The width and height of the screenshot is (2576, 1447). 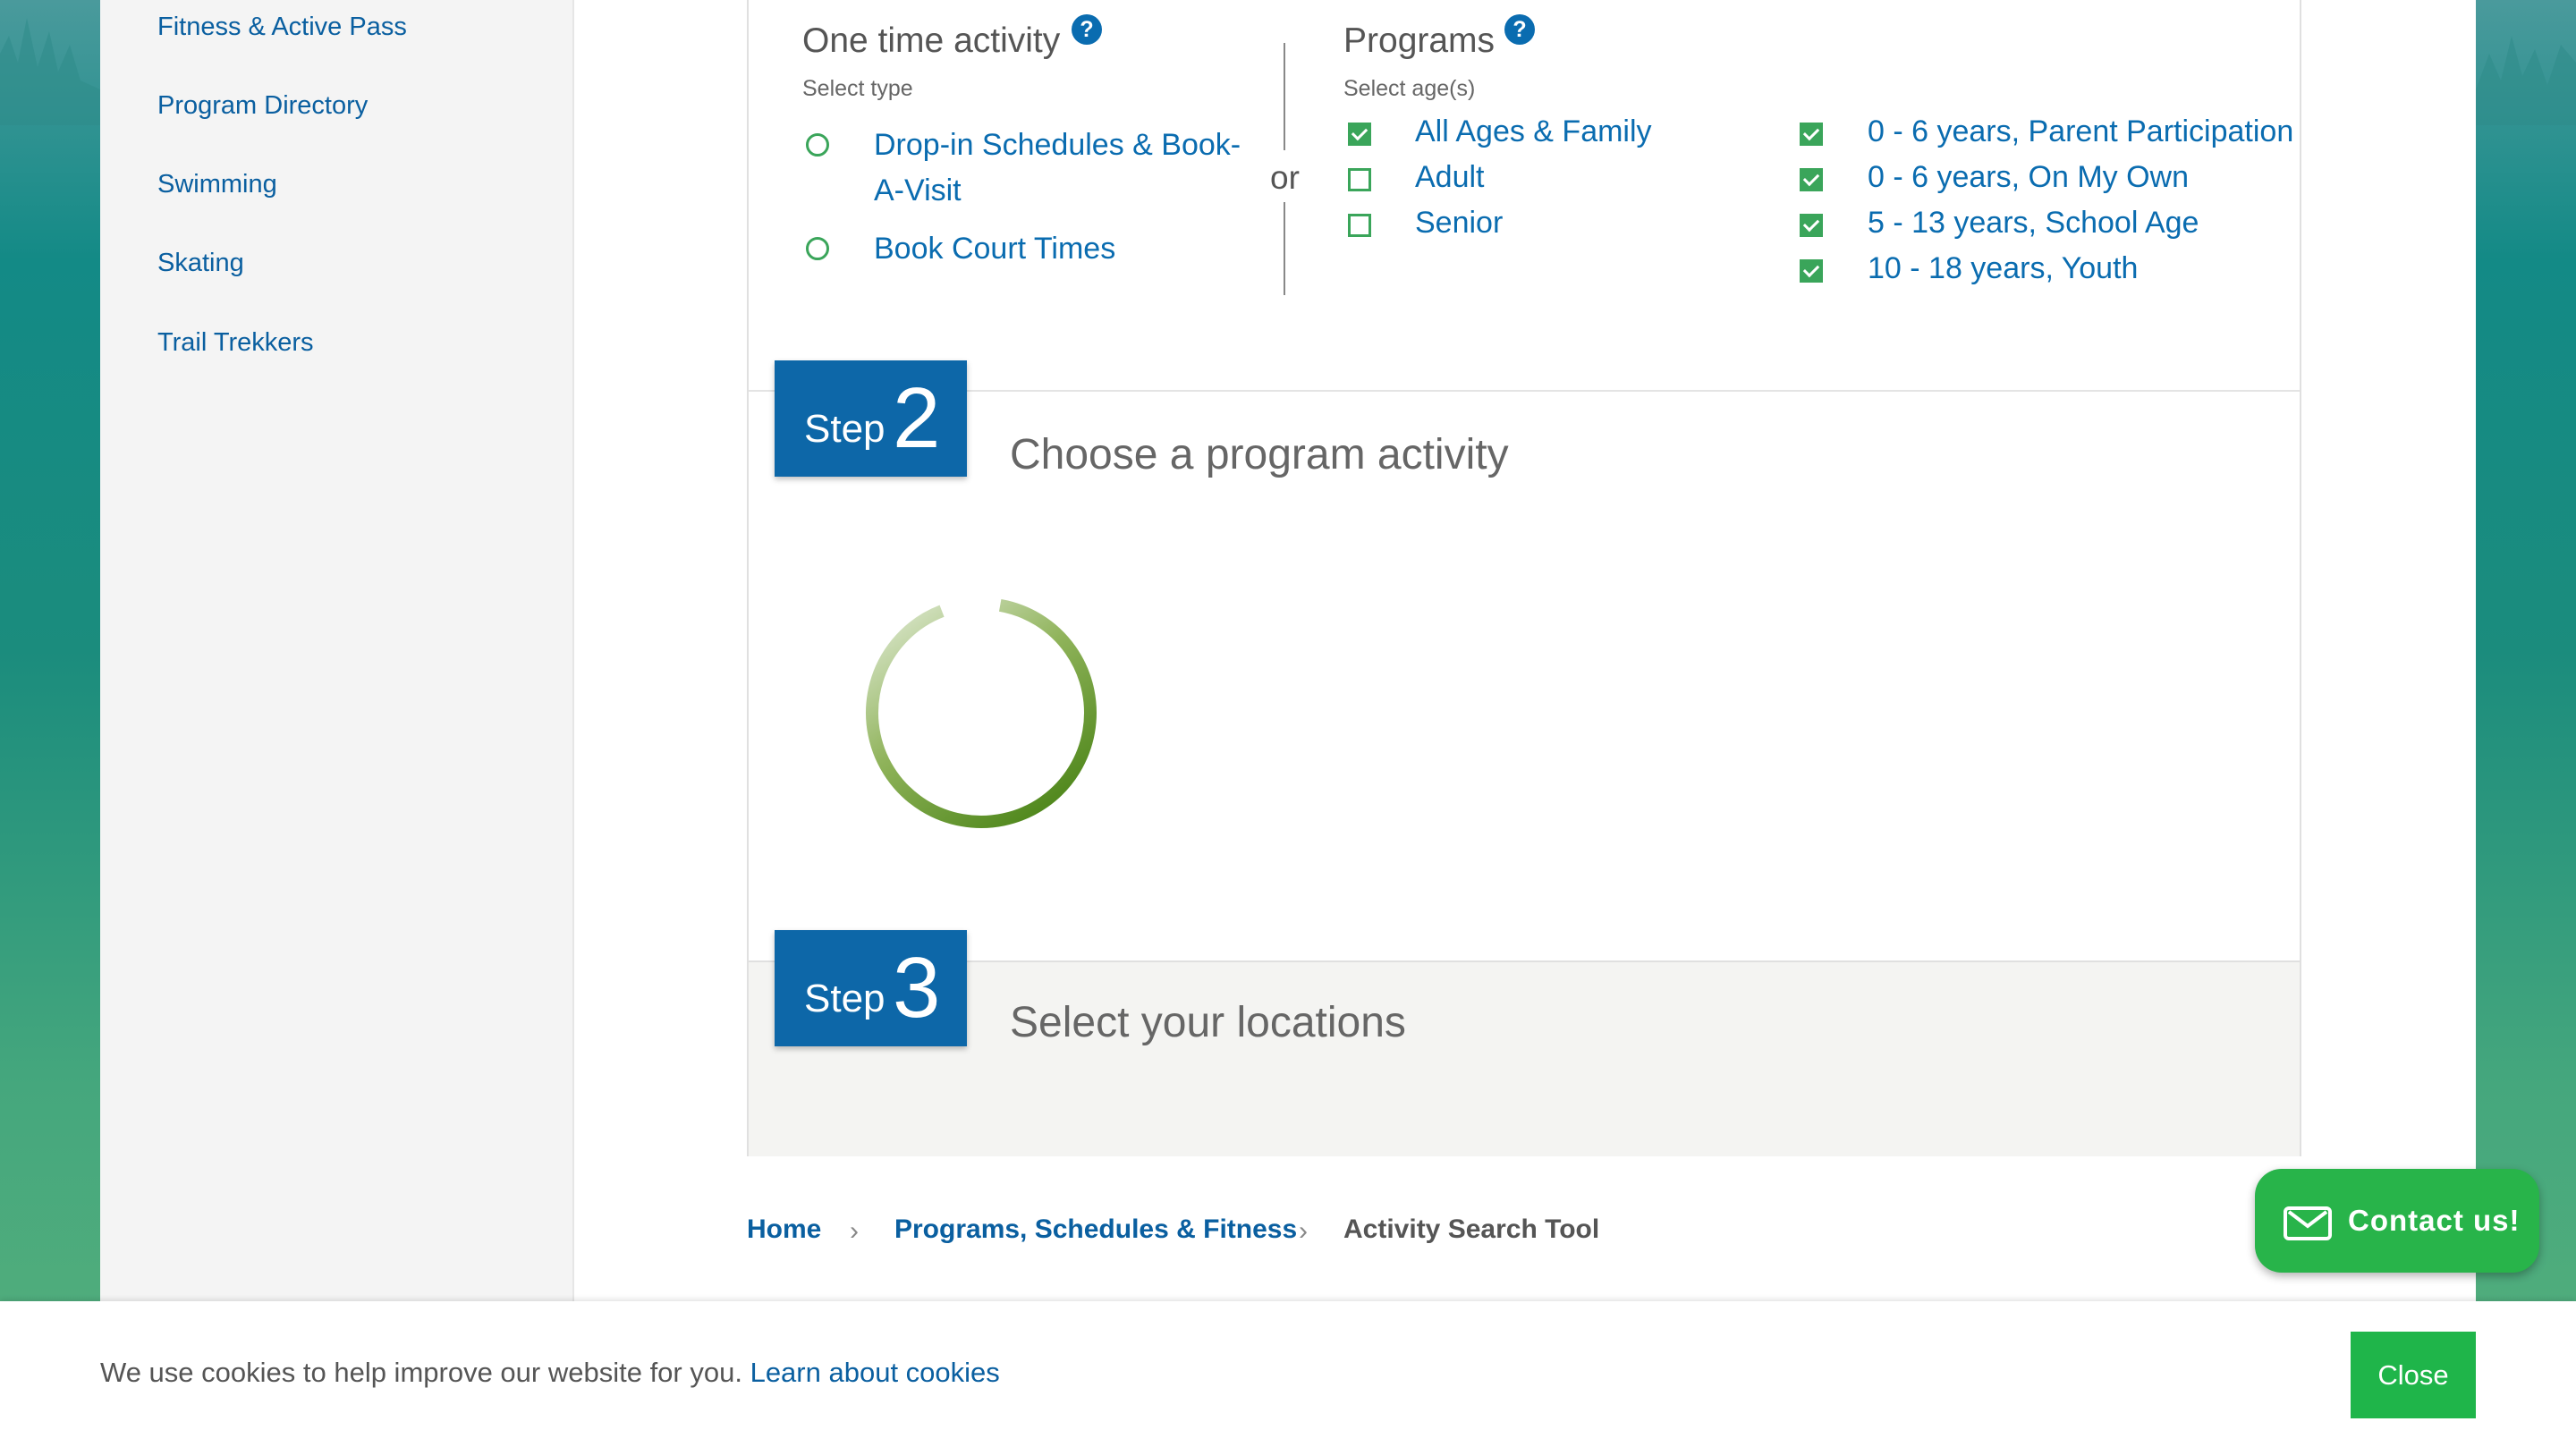 I want to click on sidebar-item-swimming: Swimming, so click(x=217, y=184).